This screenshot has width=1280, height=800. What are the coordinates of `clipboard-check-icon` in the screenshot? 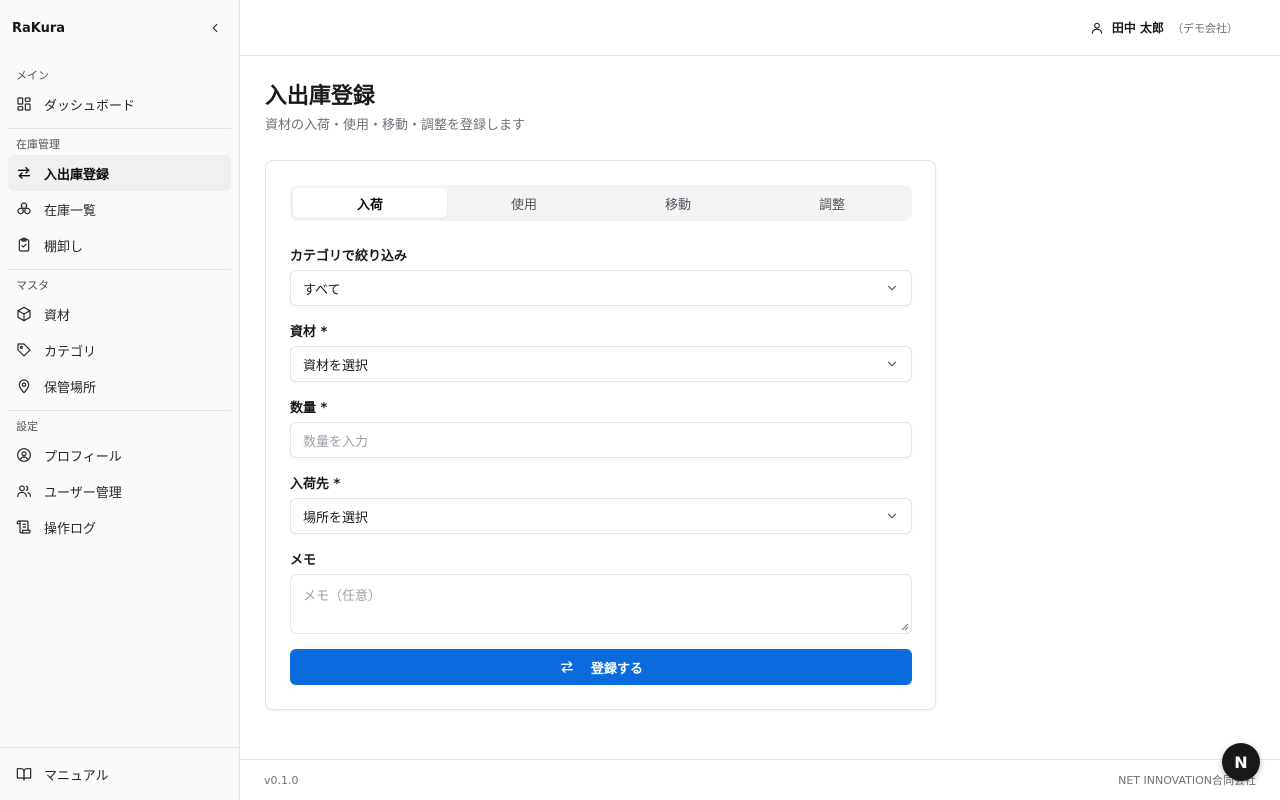 It's located at (24, 245).